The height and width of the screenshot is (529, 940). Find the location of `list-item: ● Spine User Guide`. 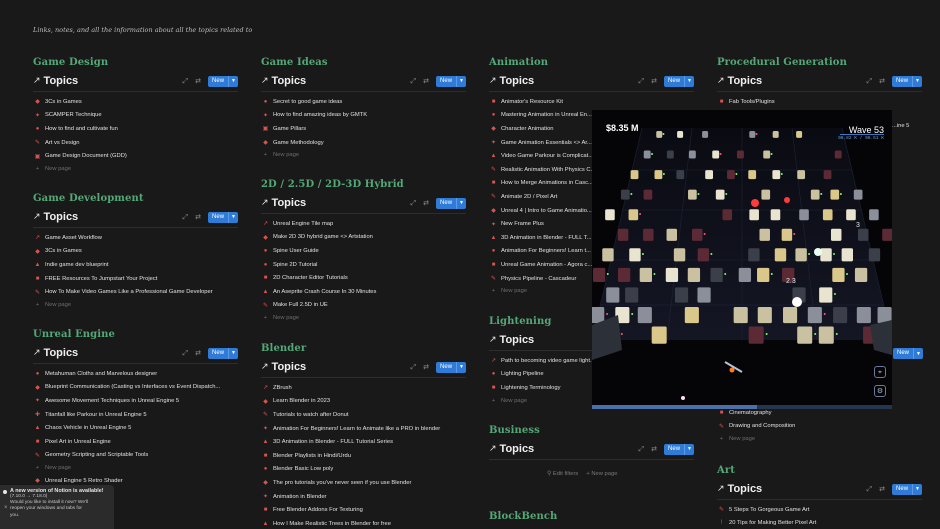

list-item: ● Spine User Guide is located at coordinates (363, 251).